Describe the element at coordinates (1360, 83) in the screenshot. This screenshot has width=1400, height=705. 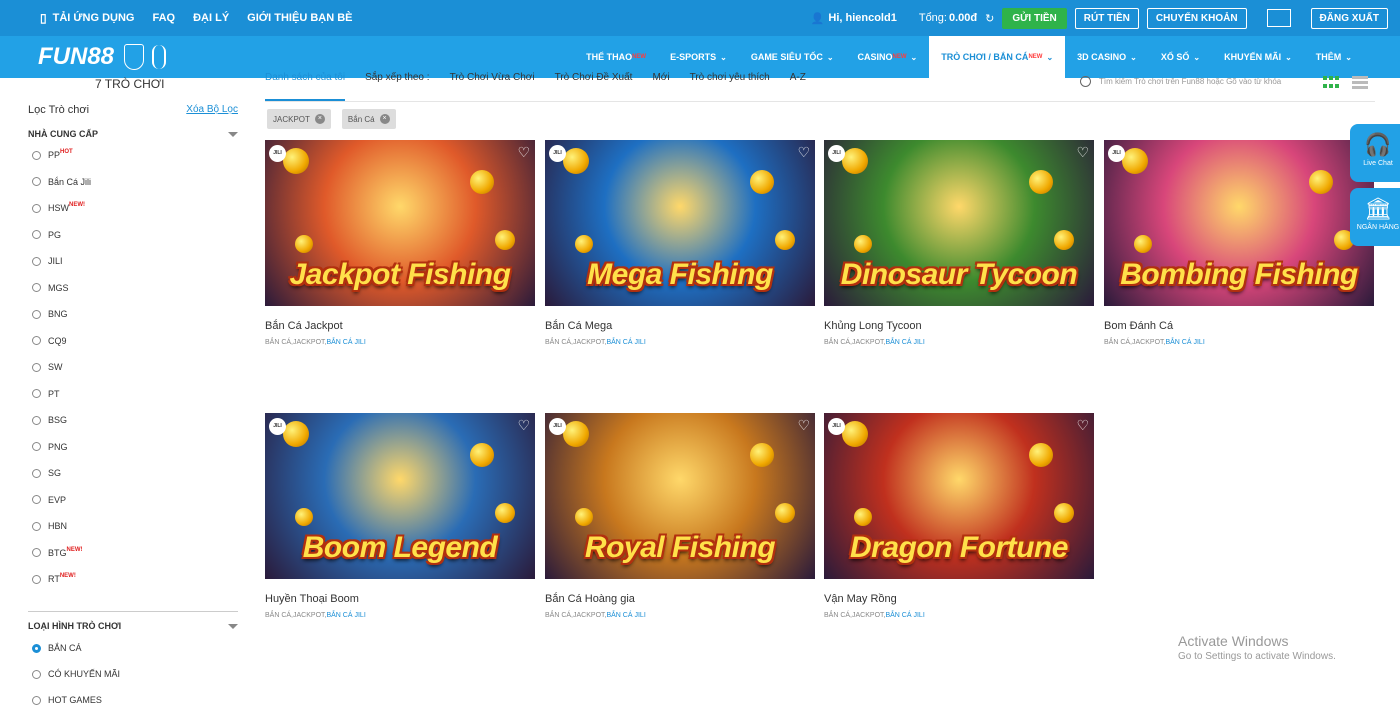
I see `list-view-icon` at that location.